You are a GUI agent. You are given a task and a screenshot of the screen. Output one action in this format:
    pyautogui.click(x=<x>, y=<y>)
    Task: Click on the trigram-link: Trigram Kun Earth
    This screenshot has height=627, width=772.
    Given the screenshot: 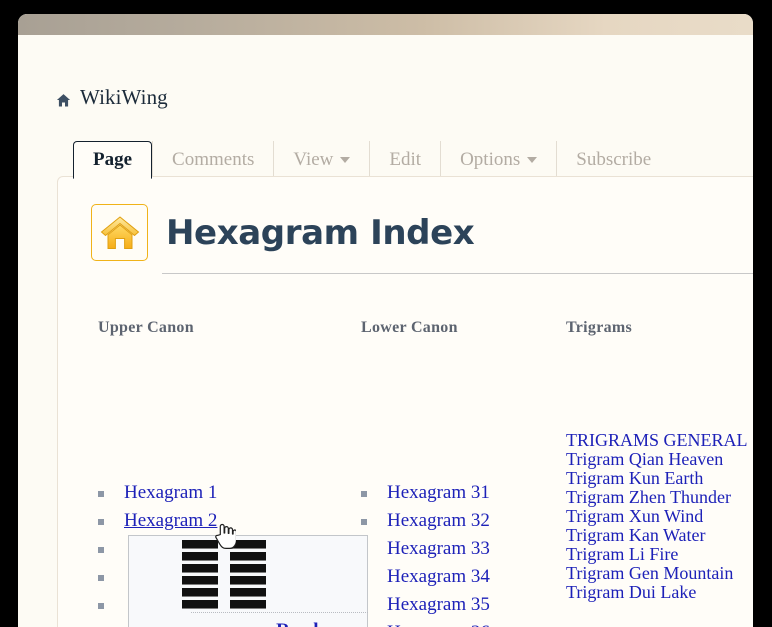 What is the action you would take?
    pyautogui.click(x=634, y=478)
    